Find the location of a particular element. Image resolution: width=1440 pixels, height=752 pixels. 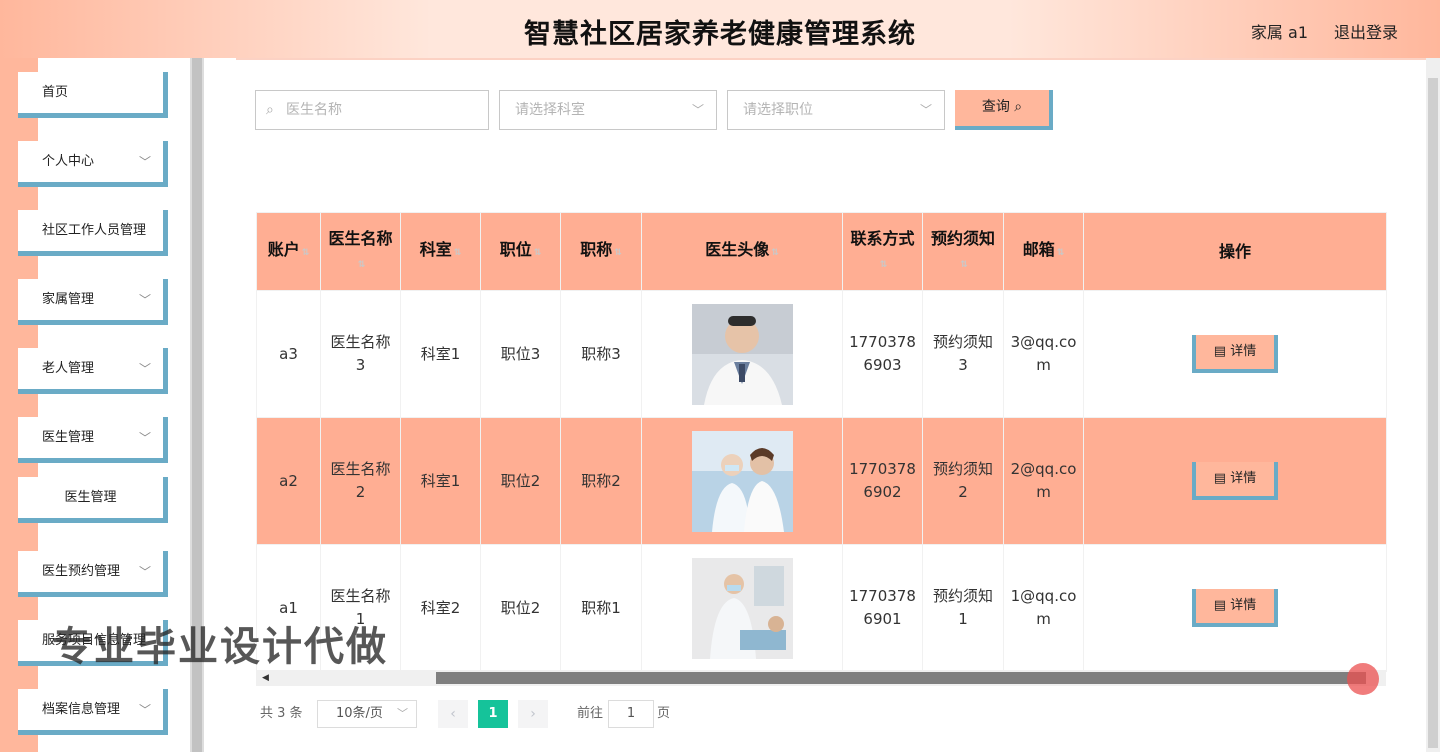

sidebar-subitem-doctor: 医生管理 is located at coordinates (93, 500).